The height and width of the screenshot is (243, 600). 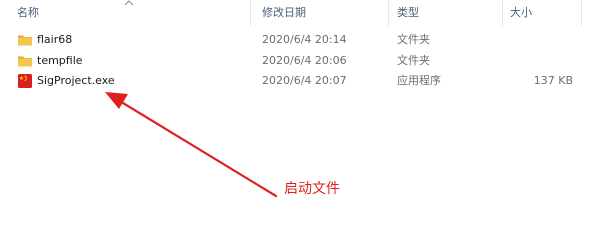 I want to click on column-header: 名称 修改日期 类型 大小, so click(x=300, y=13).